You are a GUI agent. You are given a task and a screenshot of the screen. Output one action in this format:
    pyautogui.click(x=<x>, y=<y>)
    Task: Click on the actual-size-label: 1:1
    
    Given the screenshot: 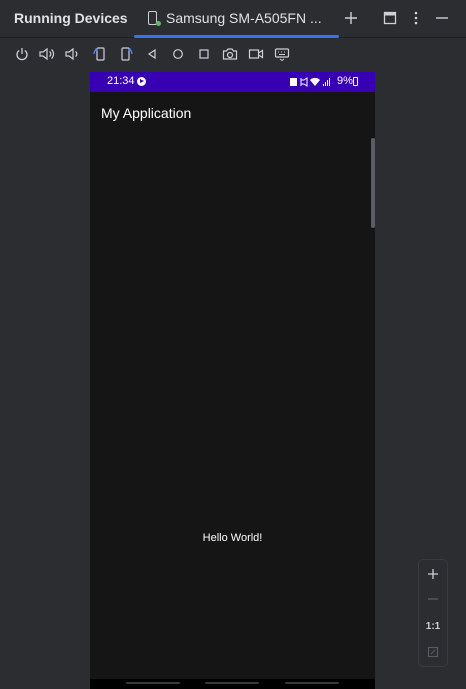 What is the action you would take?
    pyautogui.click(x=433, y=626)
    